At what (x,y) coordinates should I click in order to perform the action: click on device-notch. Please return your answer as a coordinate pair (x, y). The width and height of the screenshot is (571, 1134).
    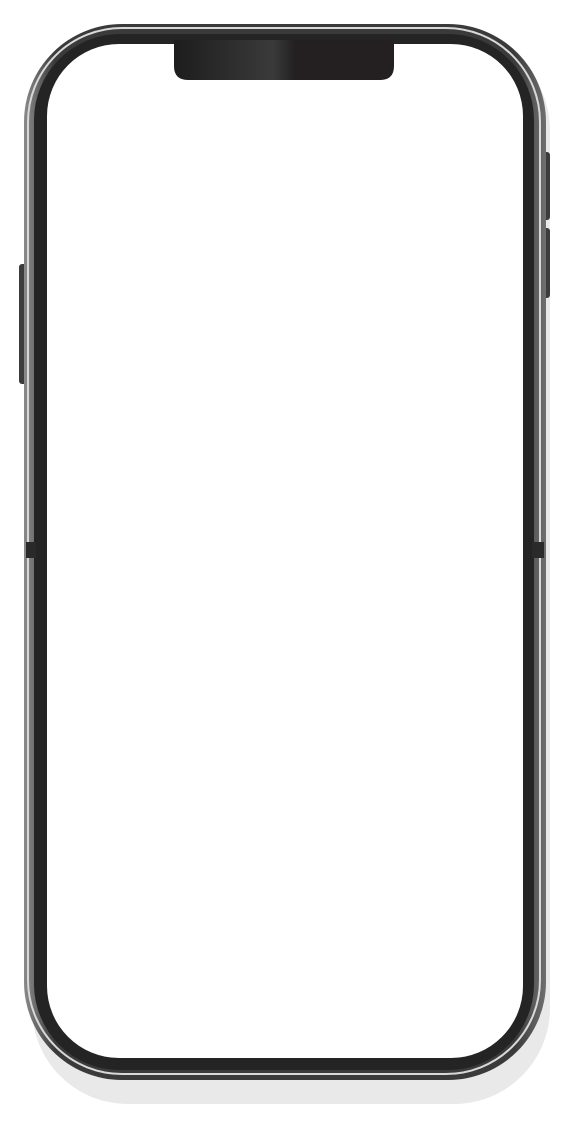
    Looking at the image, I should click on (284, 60).